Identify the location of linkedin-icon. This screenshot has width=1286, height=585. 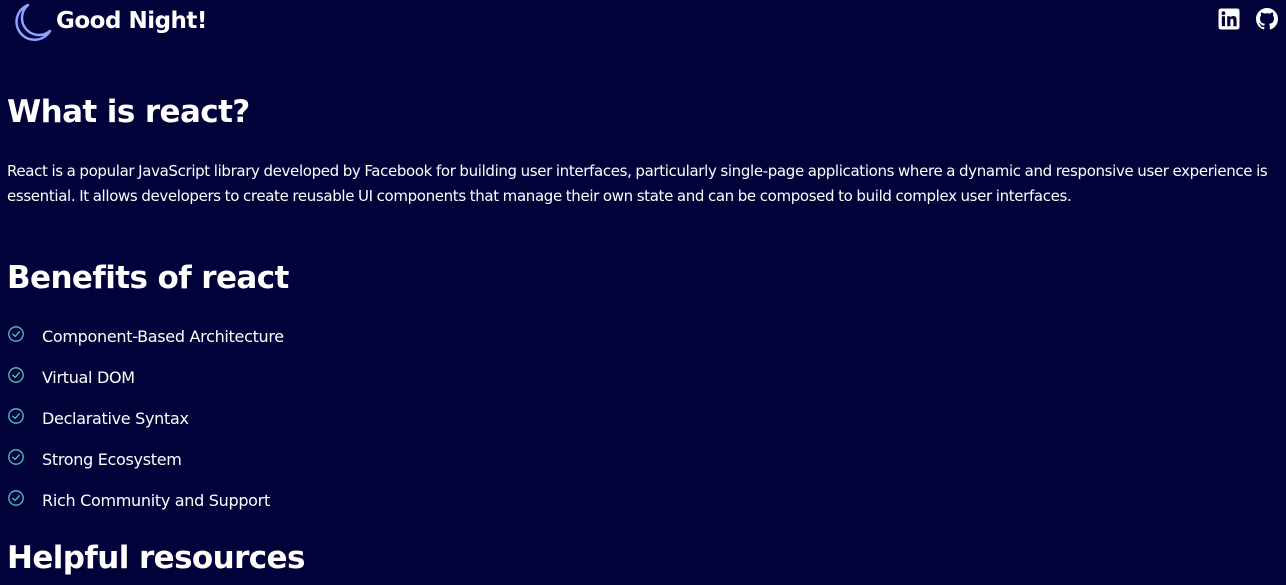
(1229, 19).